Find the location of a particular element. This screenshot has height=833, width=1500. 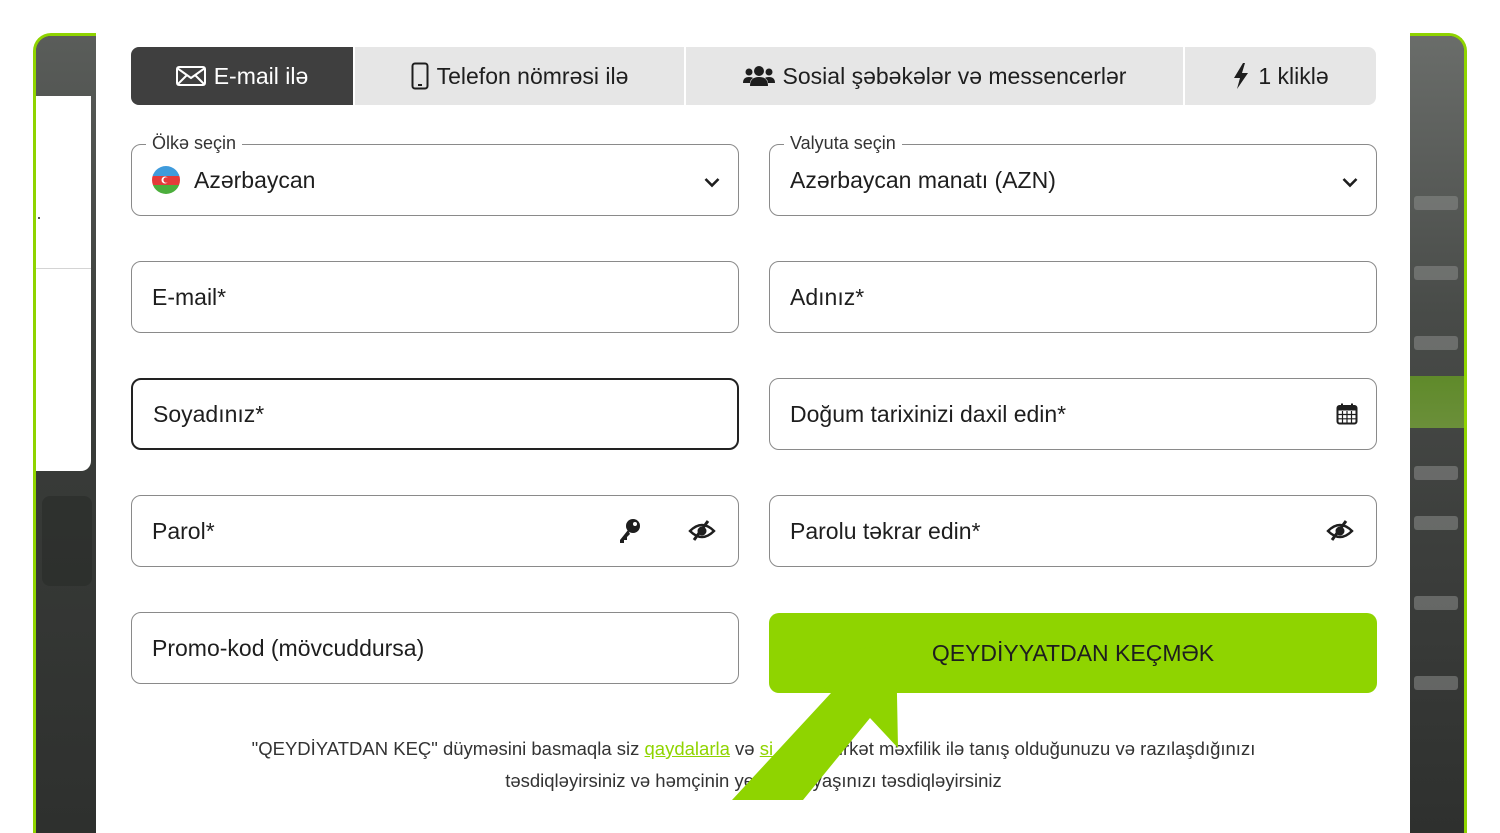

azerbaijan-flag-icon is located at coordinates (166, 180).